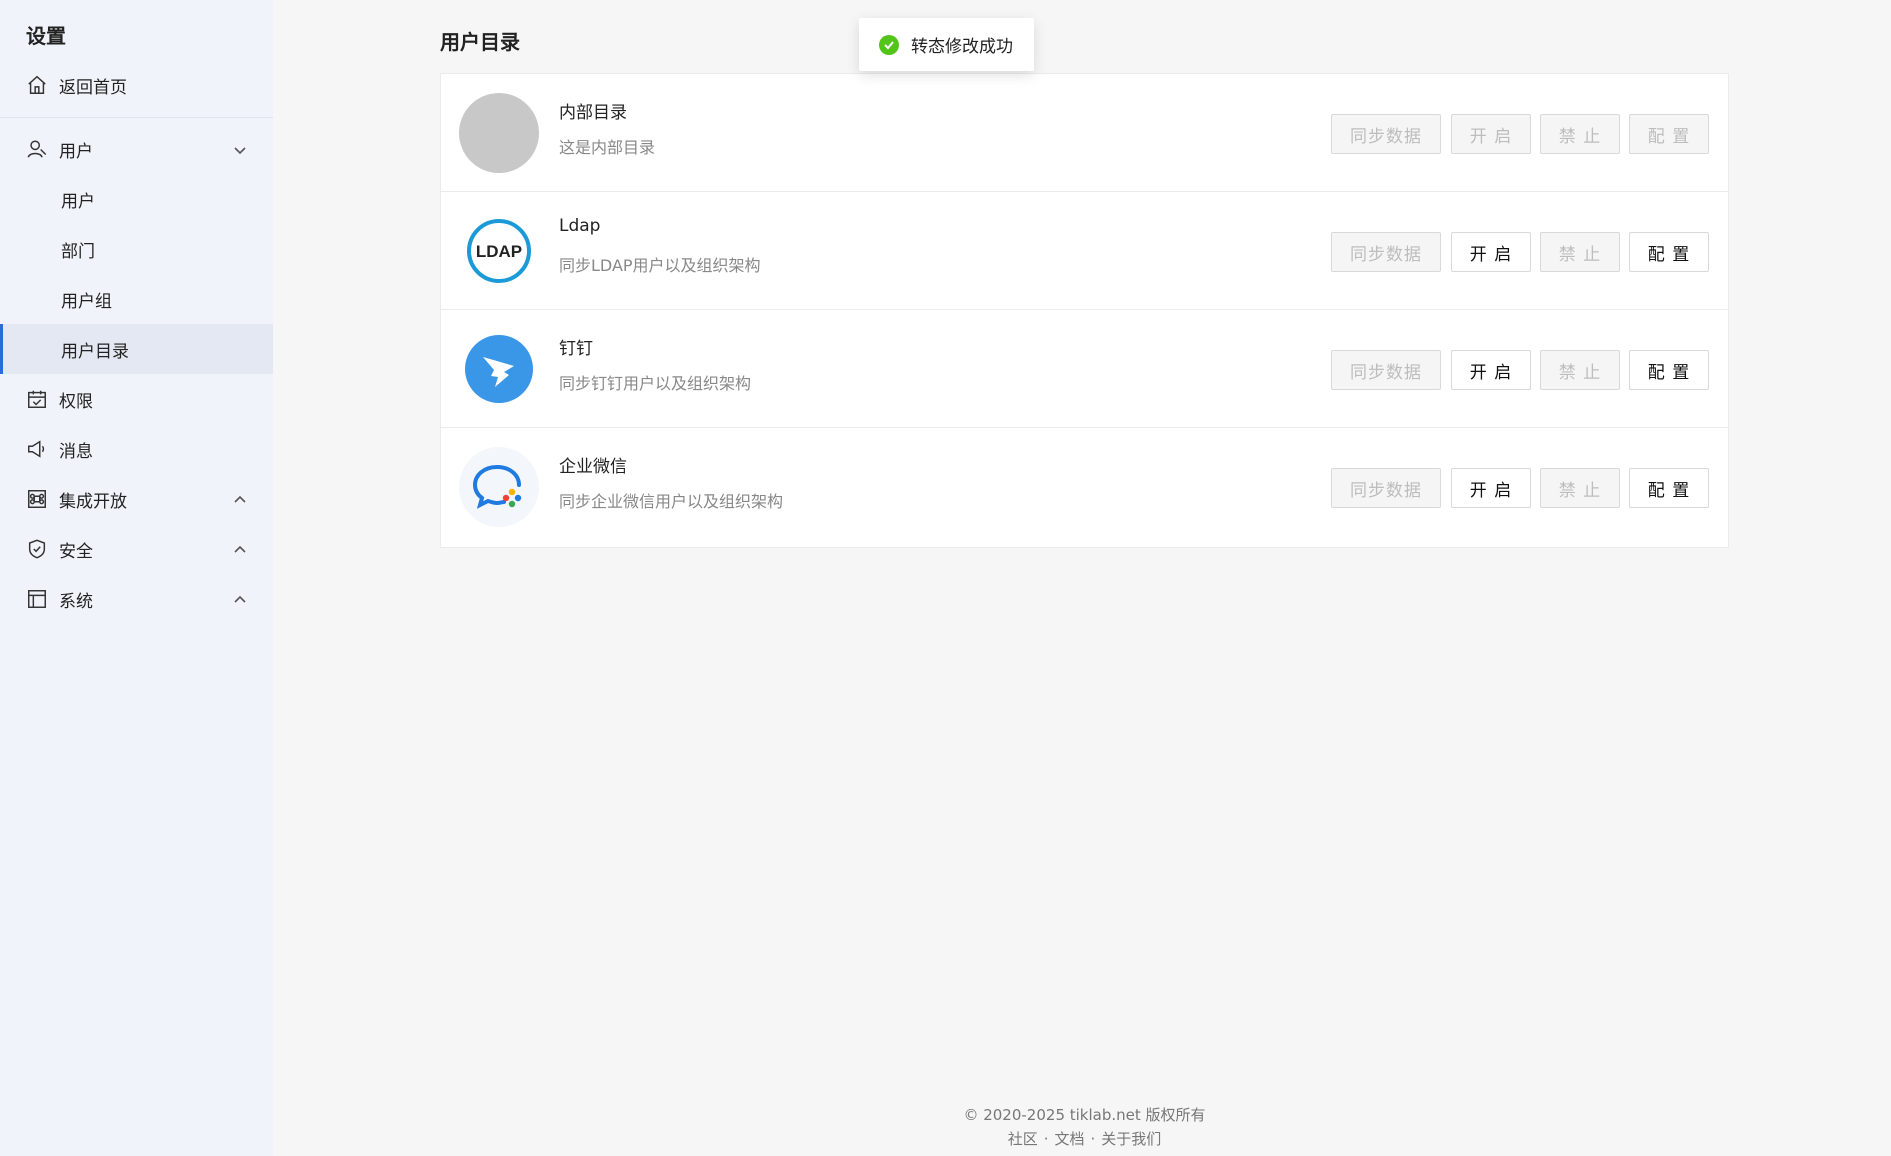  Describe the element at coordinates (136, 549) in the screenshot. I see `sidebar-item-security: 安全` at that location.